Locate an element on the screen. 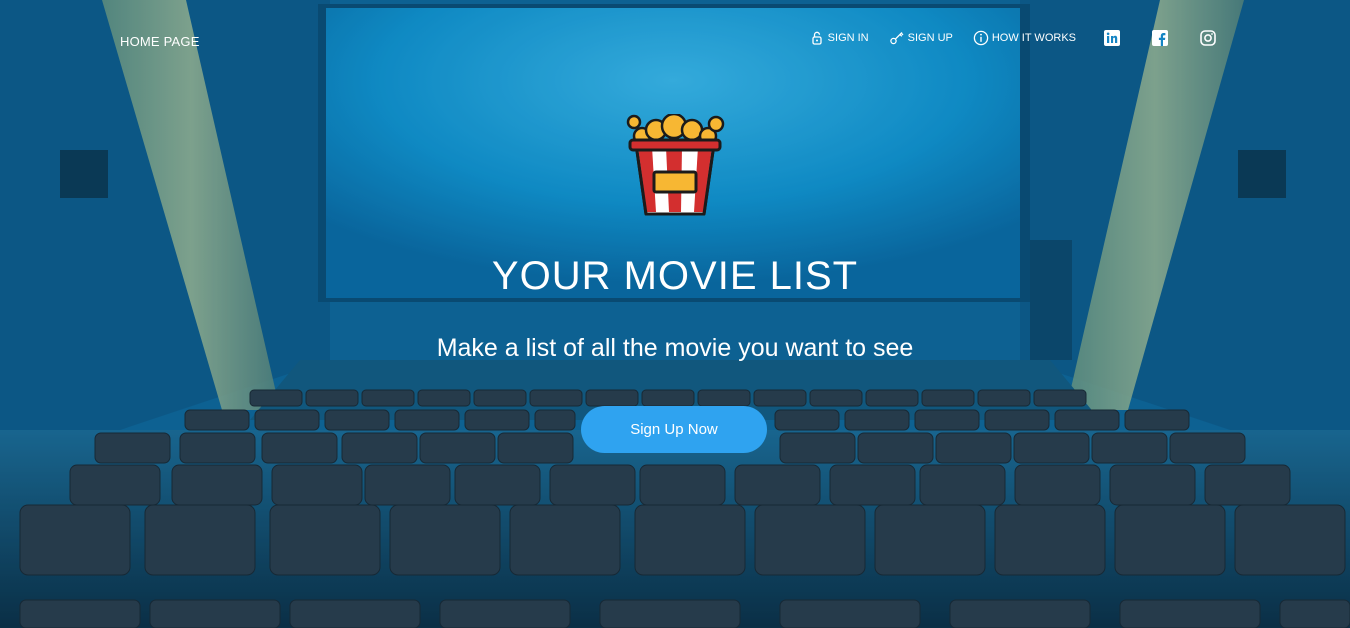 The width and height of the screenshot is (1350, 628). top-nav: SIGN IN SIGN UP HOW IT WORKS is located at coordinates (1002, 38).